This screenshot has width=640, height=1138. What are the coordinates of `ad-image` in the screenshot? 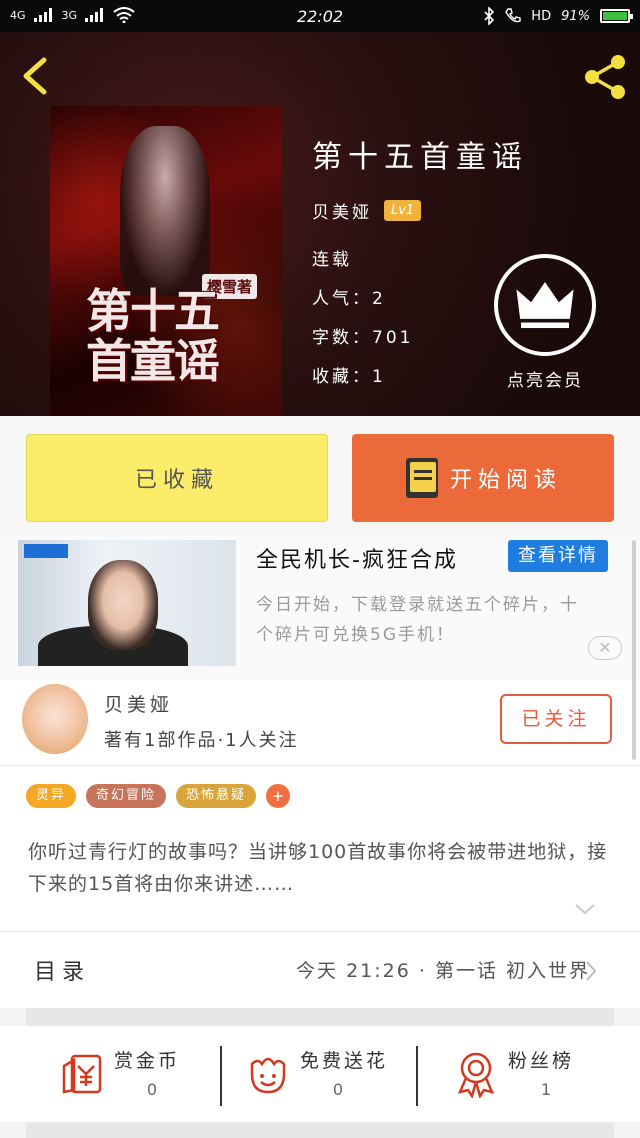 It's located at (127, 603).